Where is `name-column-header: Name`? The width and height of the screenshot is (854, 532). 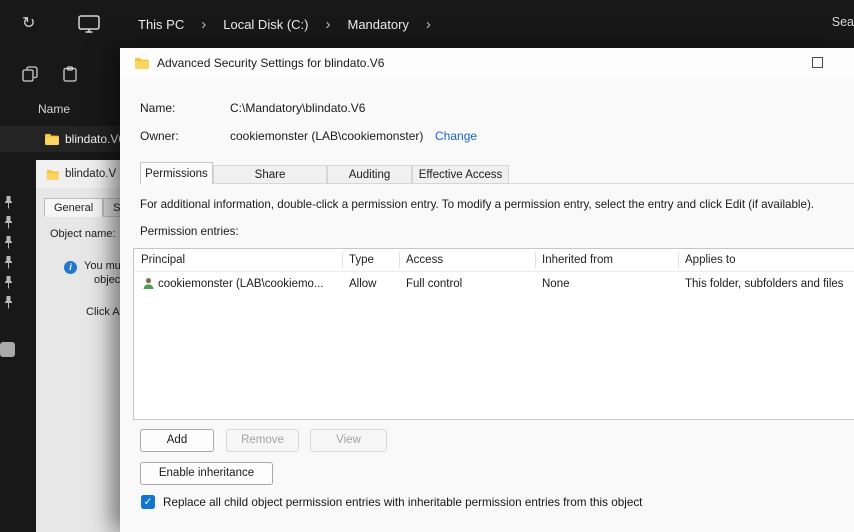 name-column-header: Name is located at coordinates (54, 109).